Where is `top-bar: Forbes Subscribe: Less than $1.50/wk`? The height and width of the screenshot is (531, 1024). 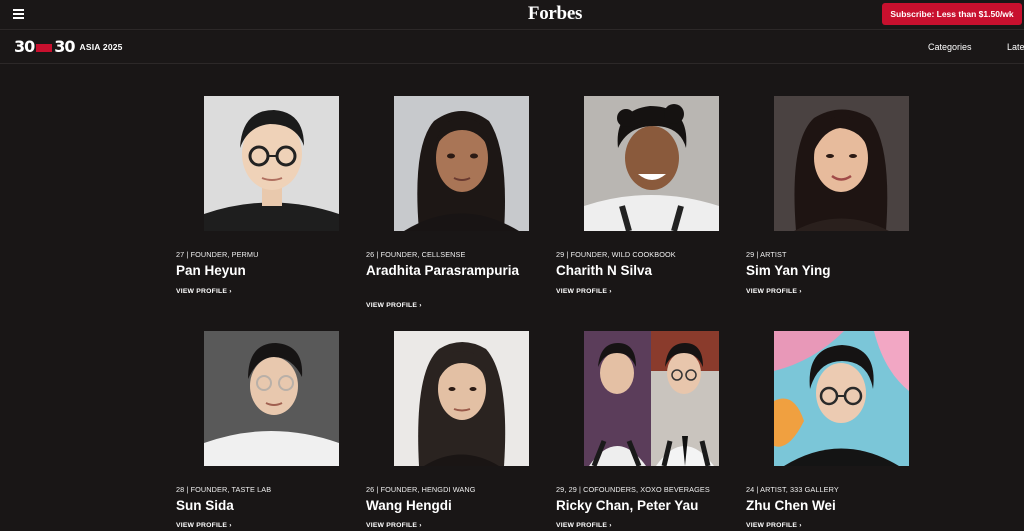
top-bar: Forbes Subscribe: Less than $1.50/wk is located at coordinates (512, 15).